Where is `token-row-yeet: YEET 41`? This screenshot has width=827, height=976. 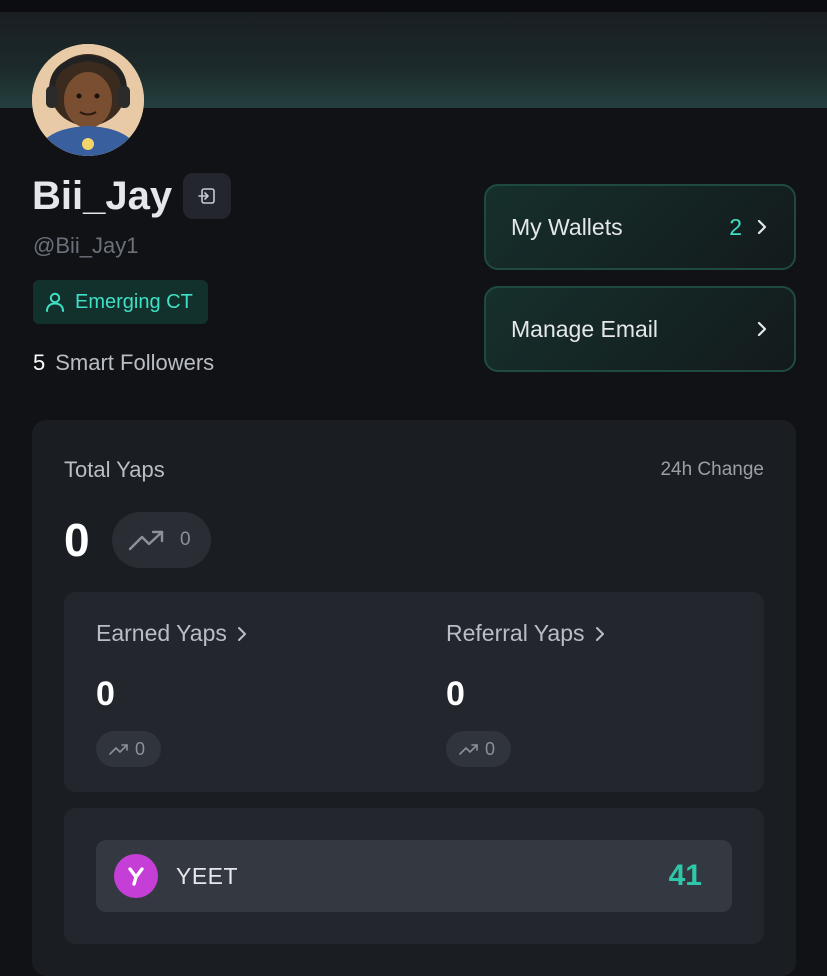 token-row-yeet: YEET 41 is located at coordinates (414, 876).